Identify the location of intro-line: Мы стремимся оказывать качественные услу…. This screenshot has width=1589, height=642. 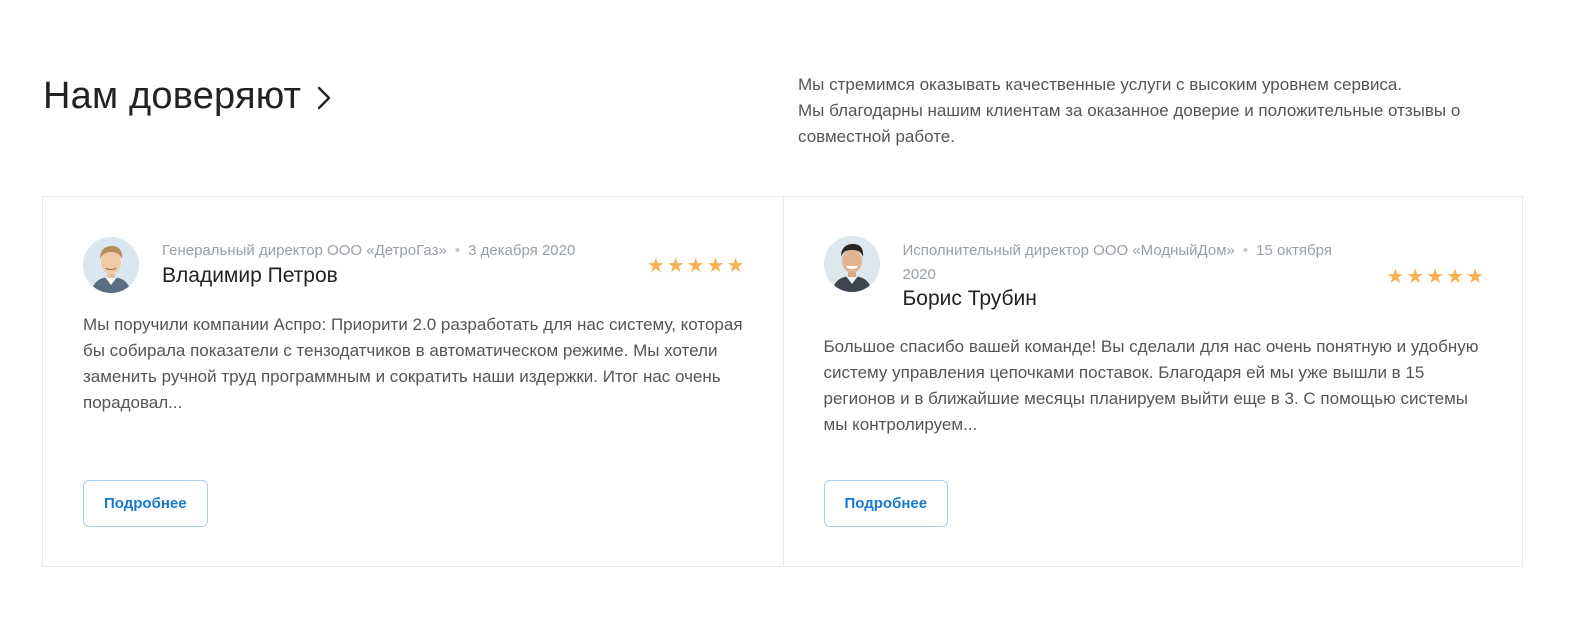
(1100, 84).